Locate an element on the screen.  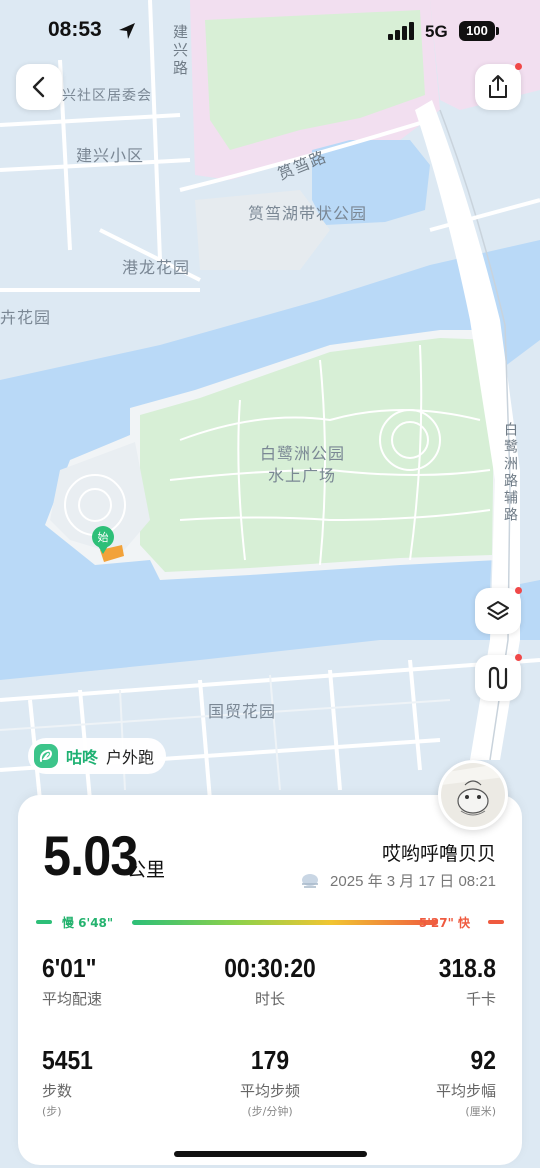
route-icon is located at coordinates (498, 678).